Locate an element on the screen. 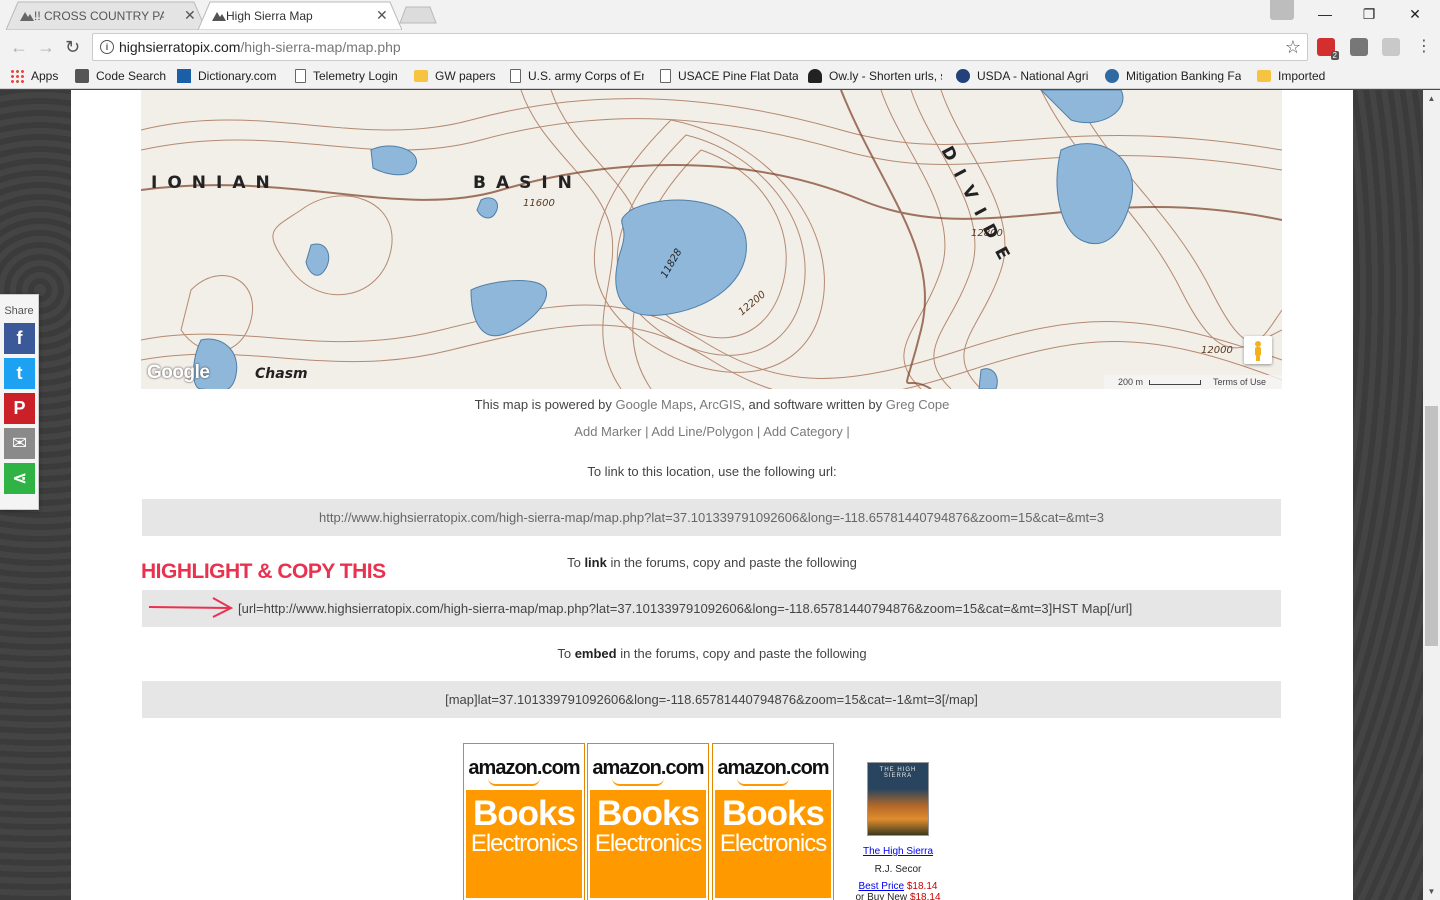 This screenshot has width=1440, height=900. bookmark-us-army-corps: U.S. army Corps of En is located at coordinates (577, 76).